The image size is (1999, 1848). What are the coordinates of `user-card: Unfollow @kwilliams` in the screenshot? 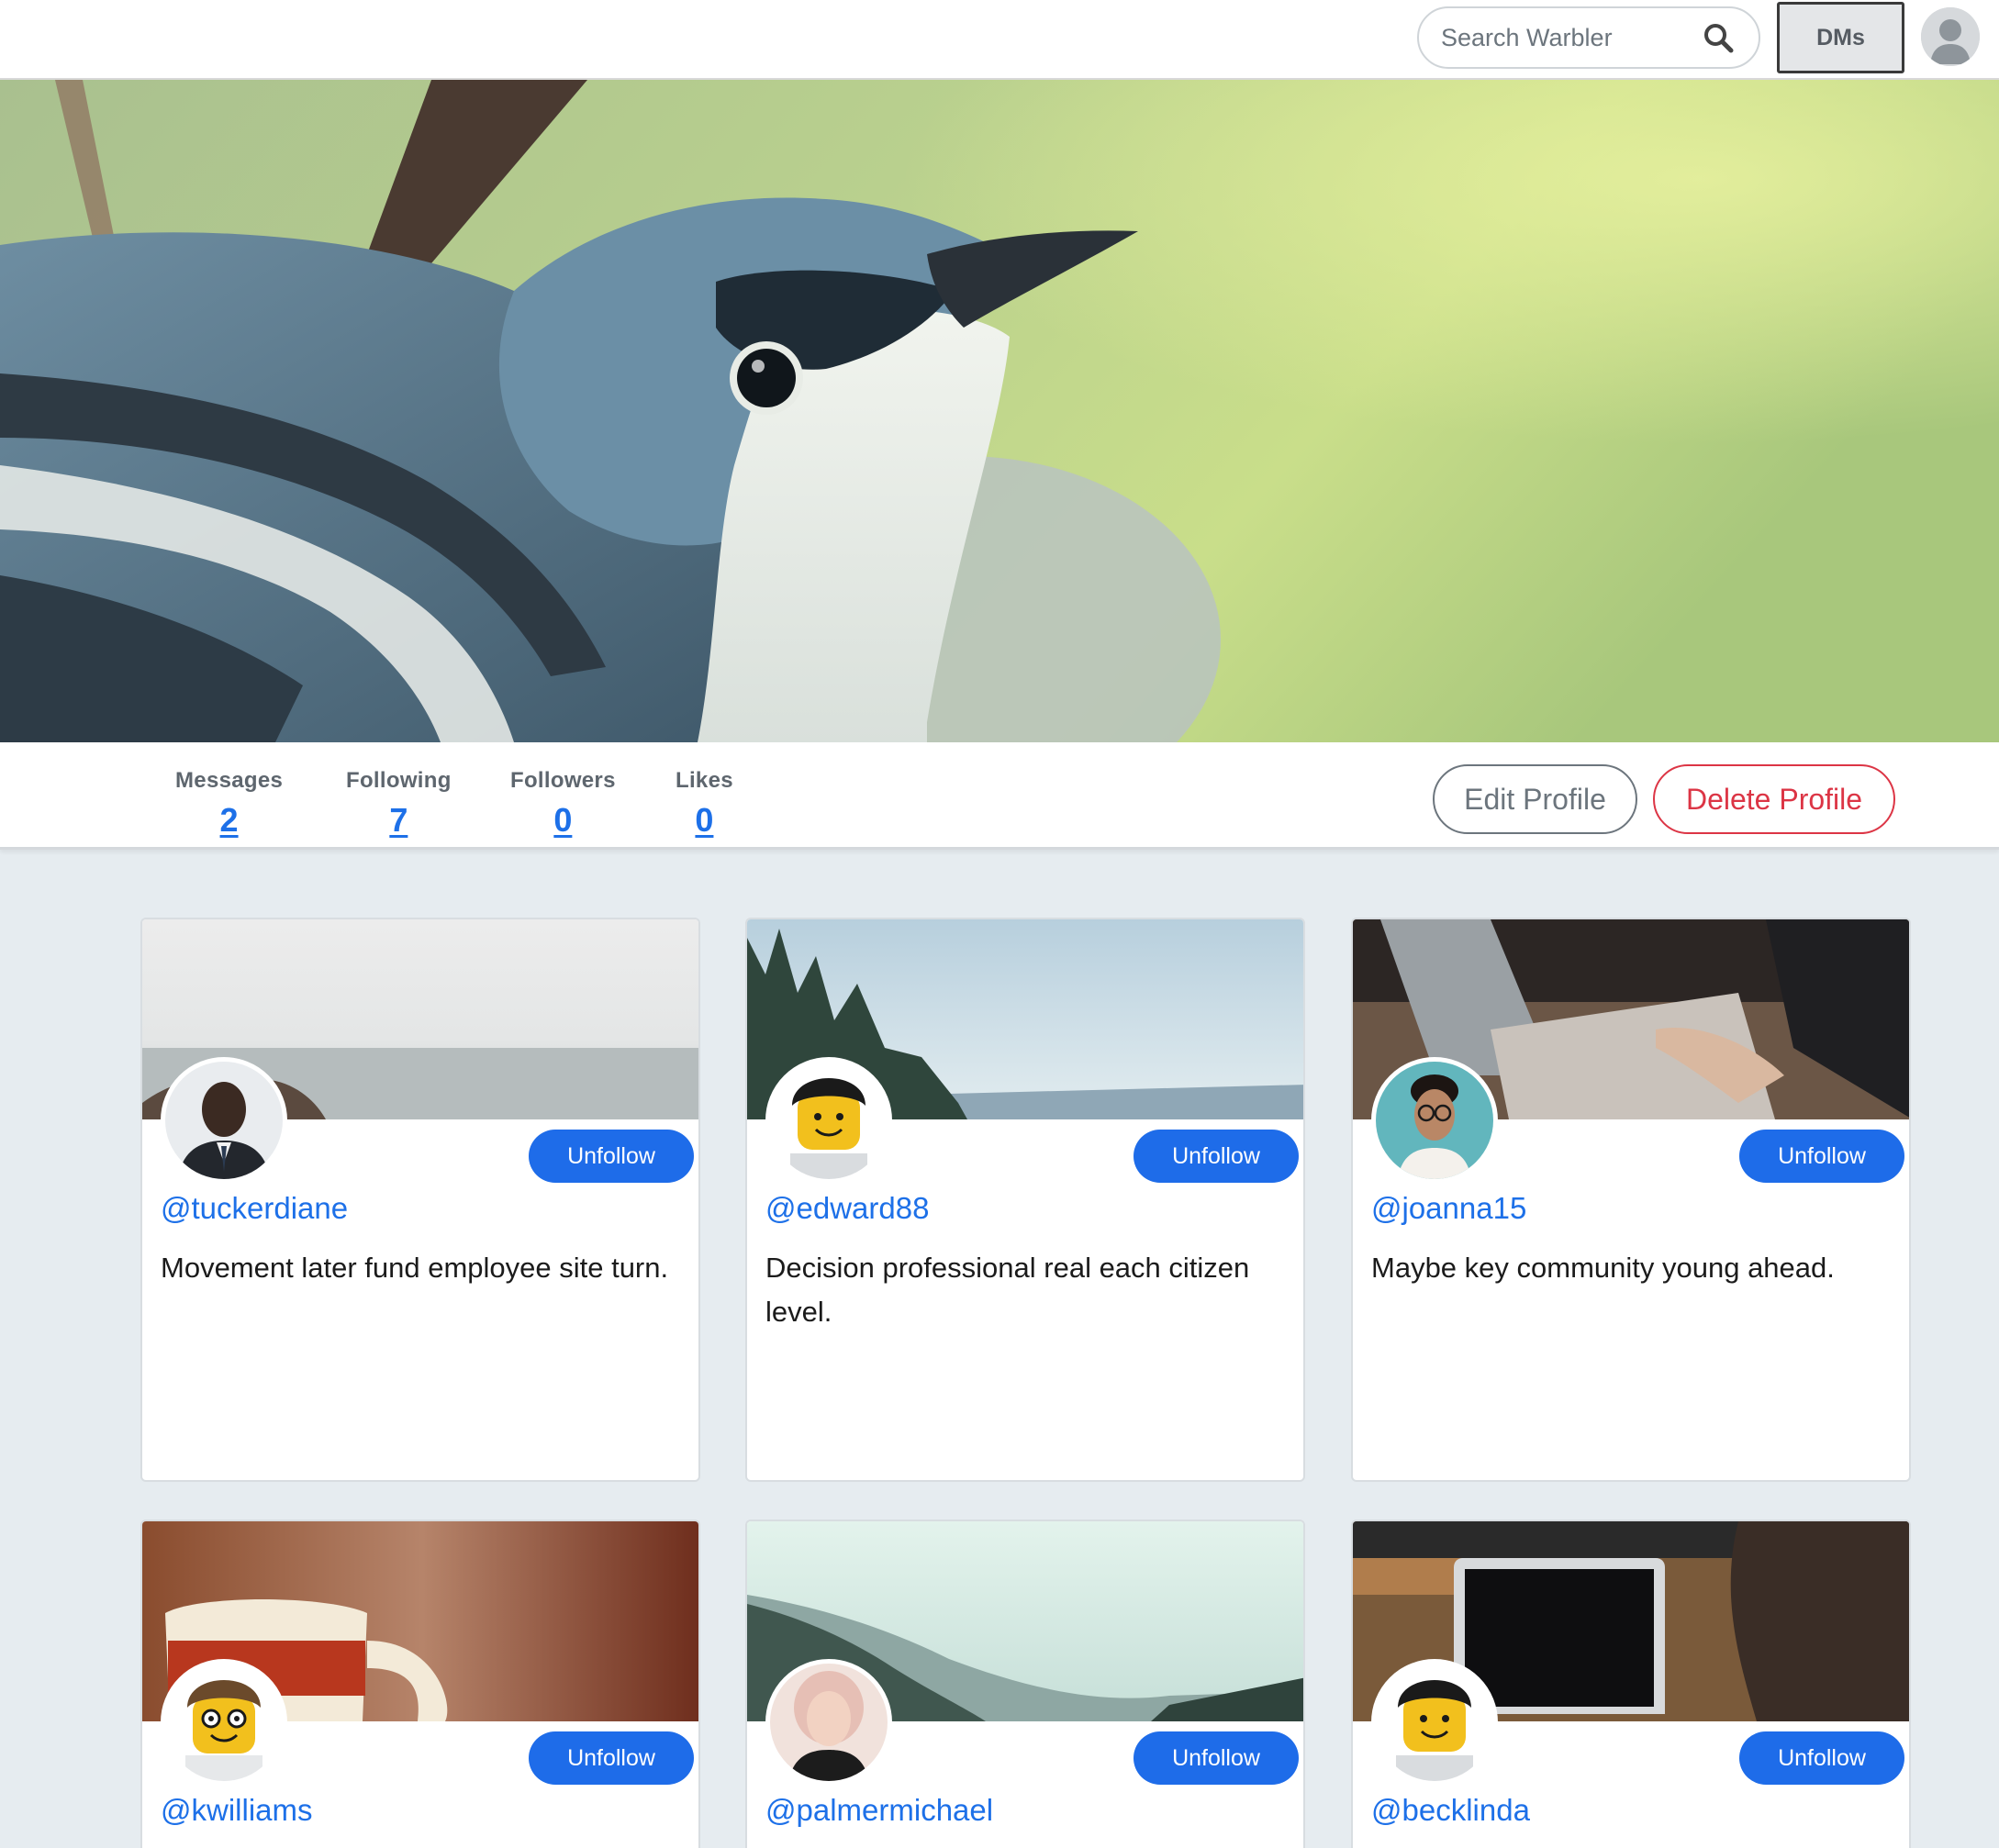 It's located at (420, 1684).